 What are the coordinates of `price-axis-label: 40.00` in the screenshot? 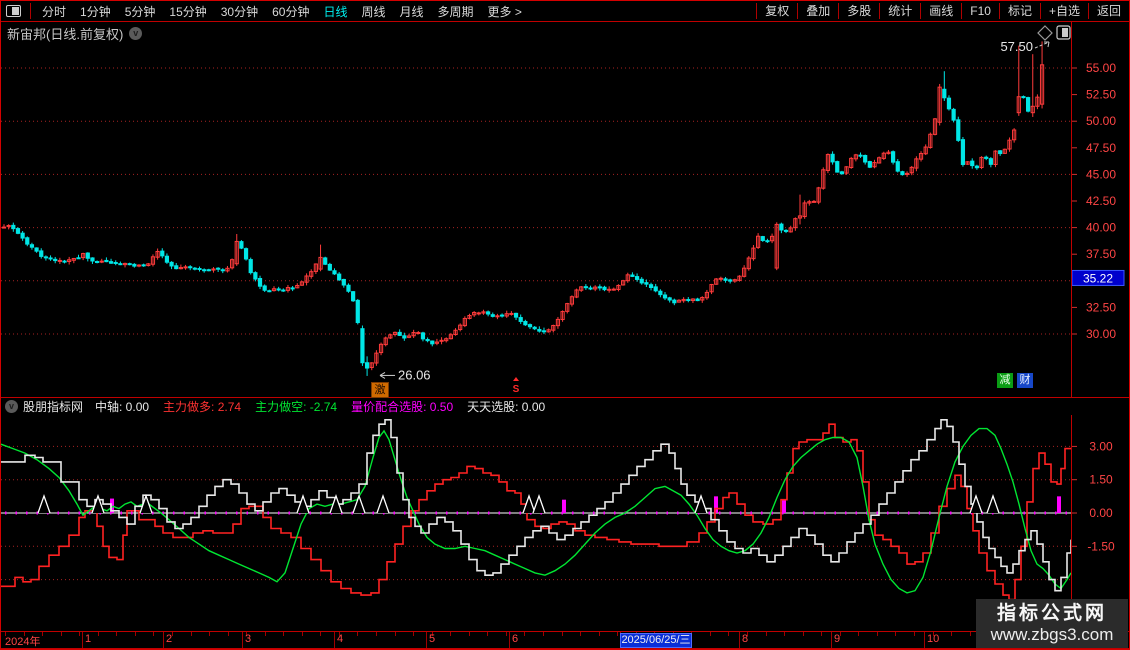 It's located at (1101, 228).